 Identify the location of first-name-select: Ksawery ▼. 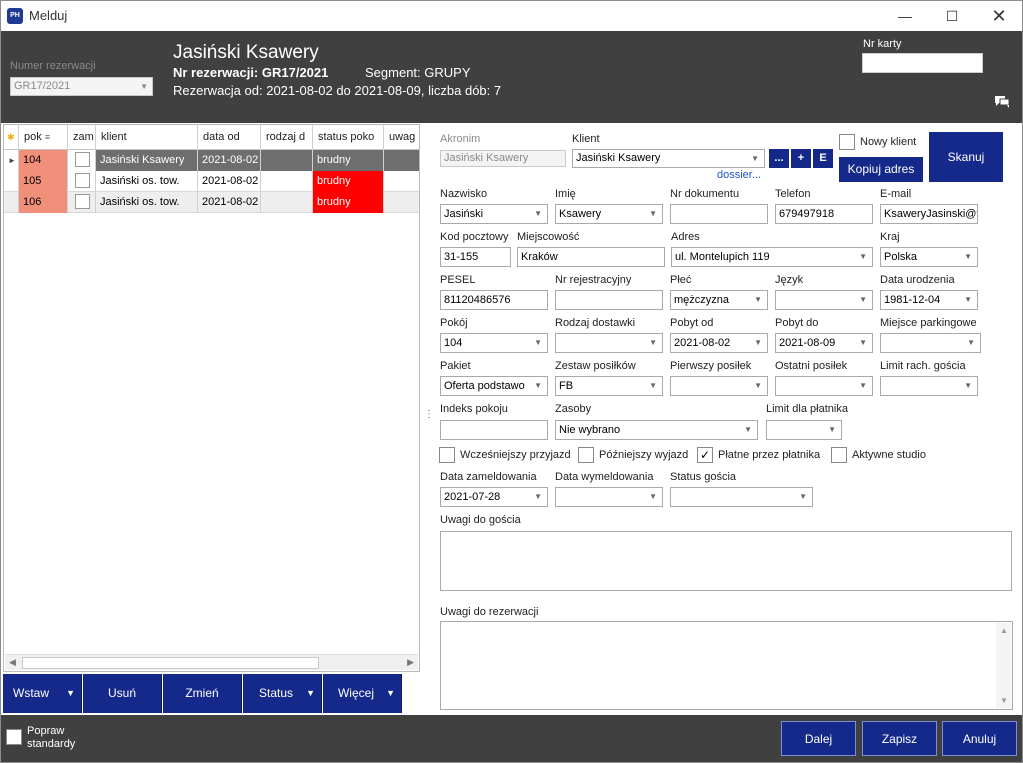
(609, 214).